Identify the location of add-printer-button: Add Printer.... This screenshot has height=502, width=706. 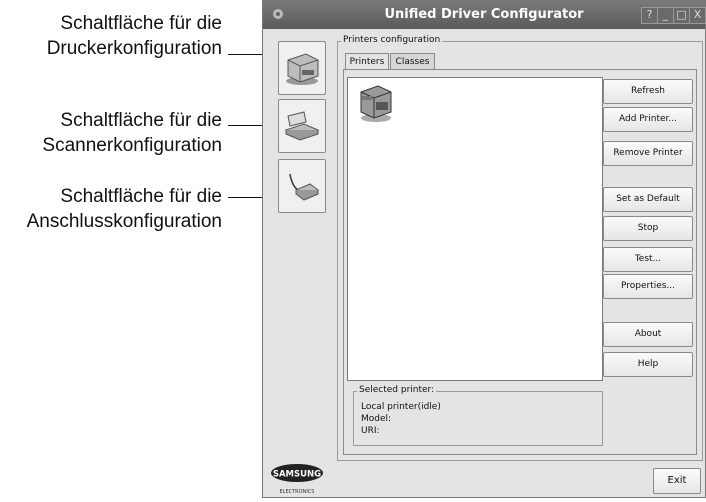
(648, 119).